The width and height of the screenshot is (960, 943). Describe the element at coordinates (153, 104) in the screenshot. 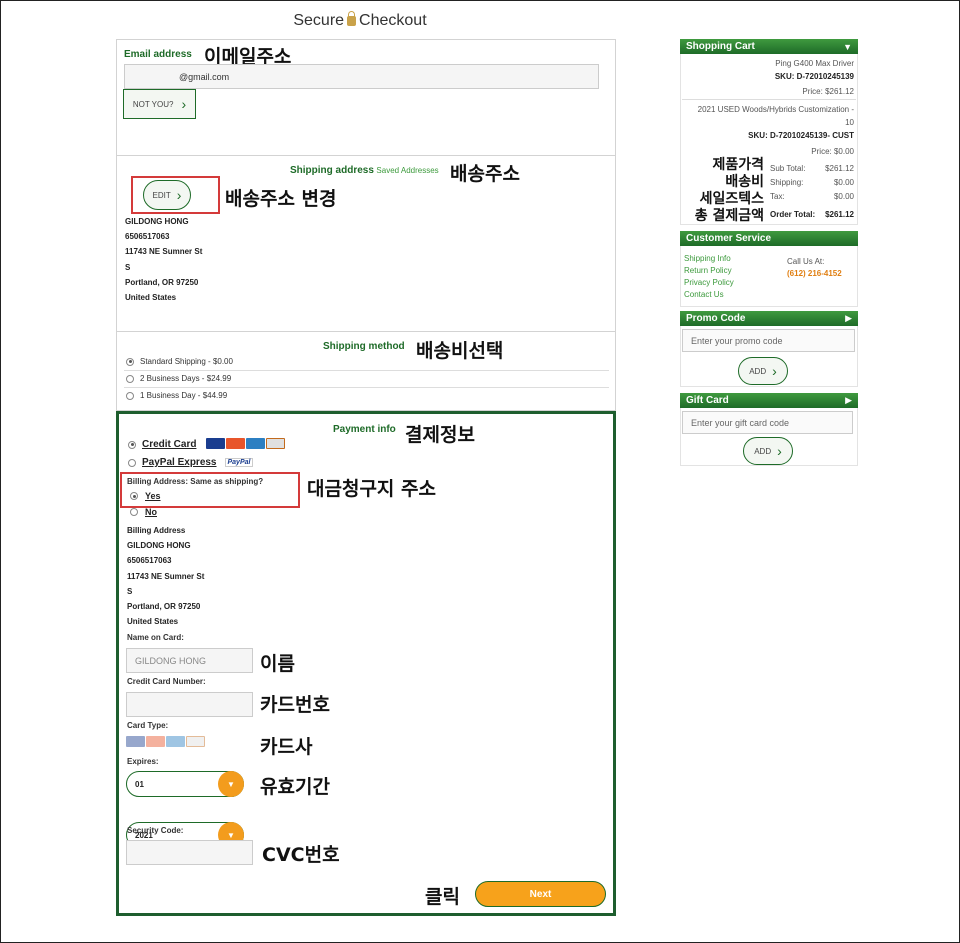

I see `not-you-label: NOT YOU?` at that location.